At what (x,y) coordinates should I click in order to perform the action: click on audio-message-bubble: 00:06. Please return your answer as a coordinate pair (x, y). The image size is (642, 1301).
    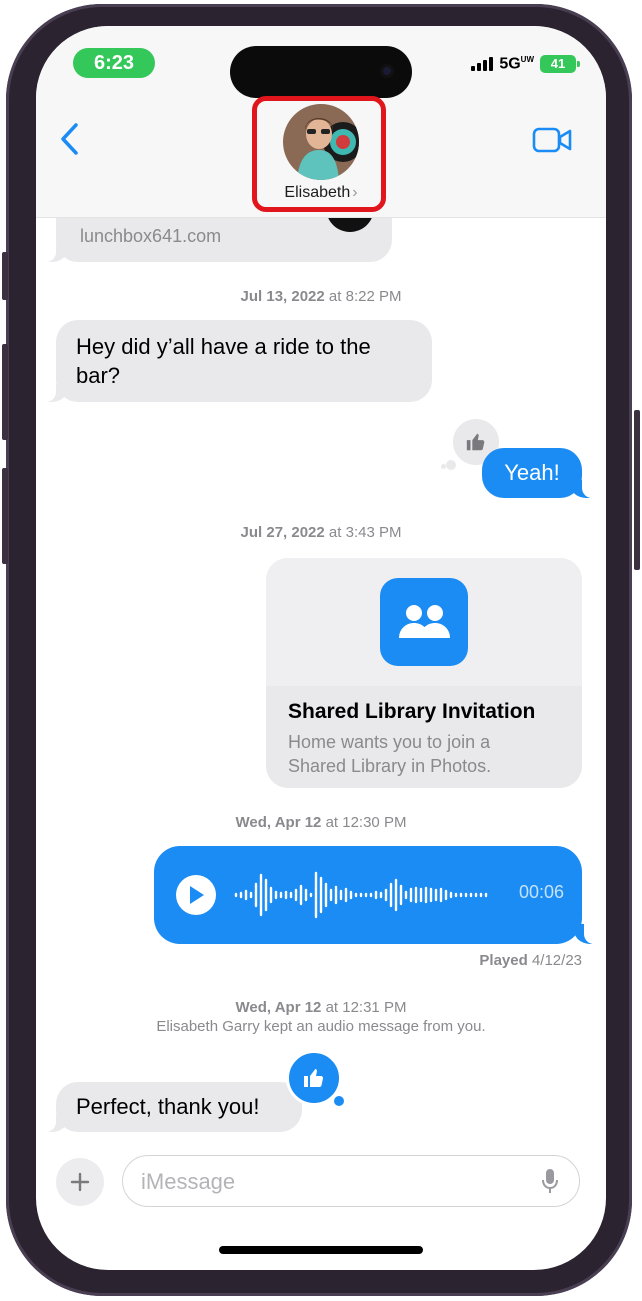
    Looking at the image, I should click on (368, 895).